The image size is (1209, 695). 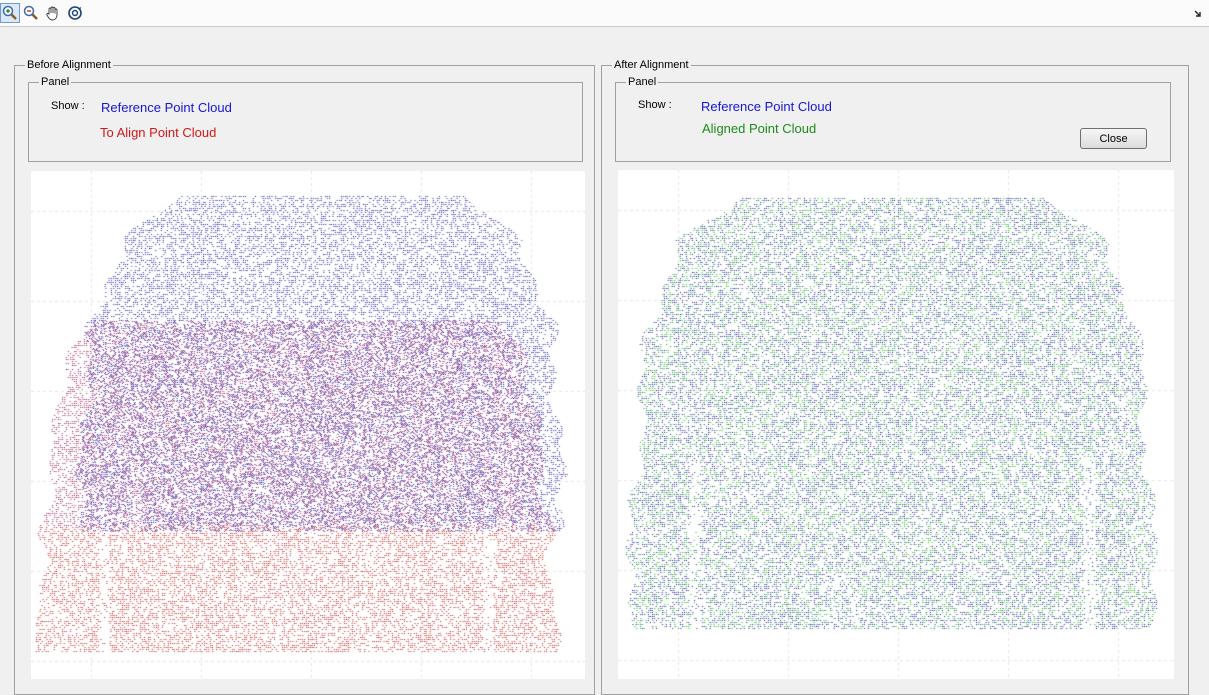 What do you see at coordinates (158, 132) in the screenshot?
I see `before-legend-to-align: To Align Point Cloud` at bounding box center [158, 132].